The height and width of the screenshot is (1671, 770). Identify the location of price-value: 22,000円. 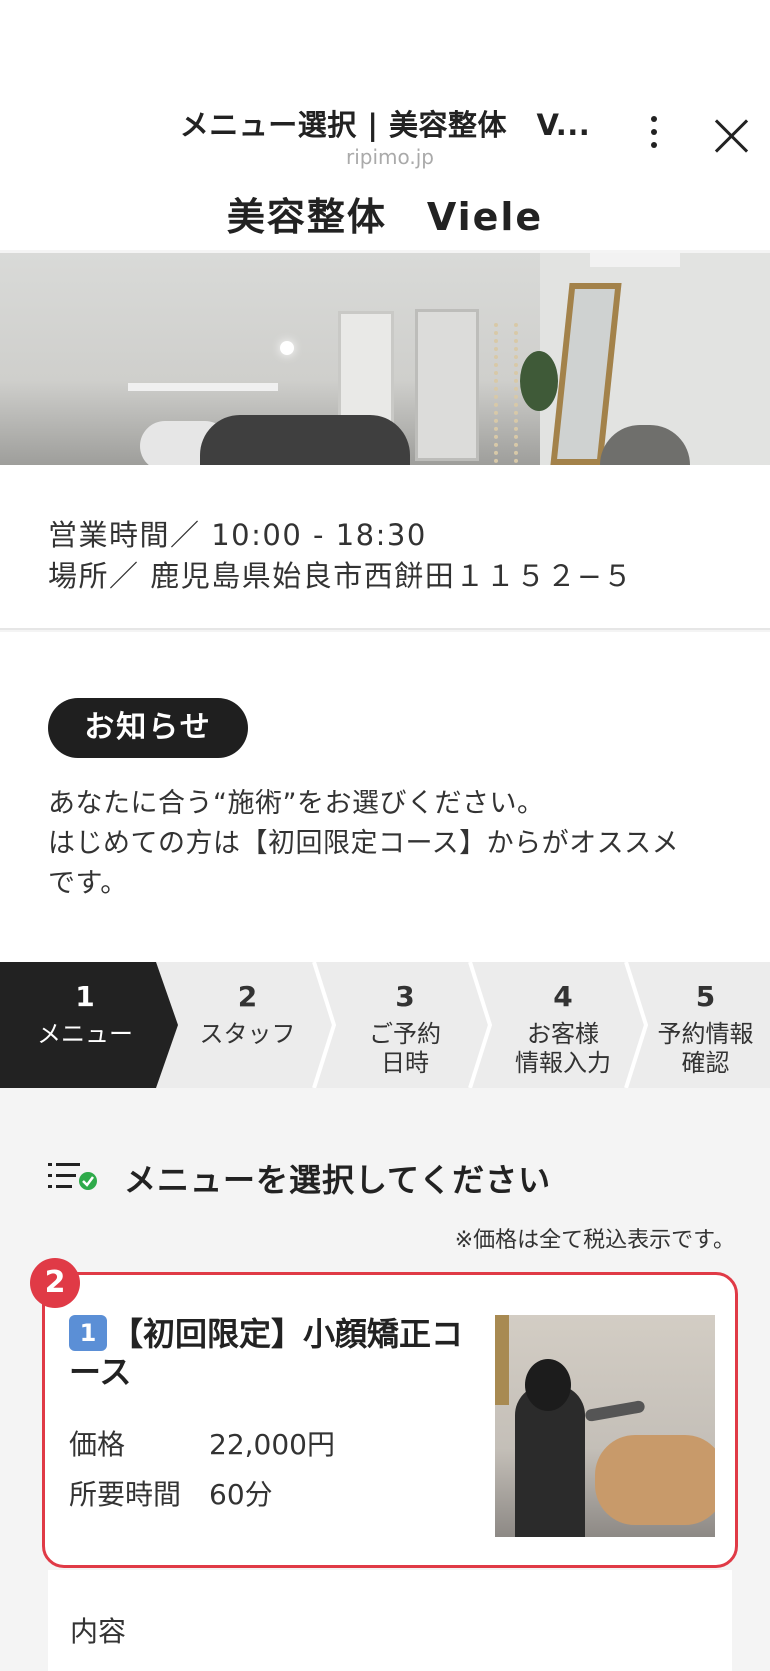
(272, 1444).